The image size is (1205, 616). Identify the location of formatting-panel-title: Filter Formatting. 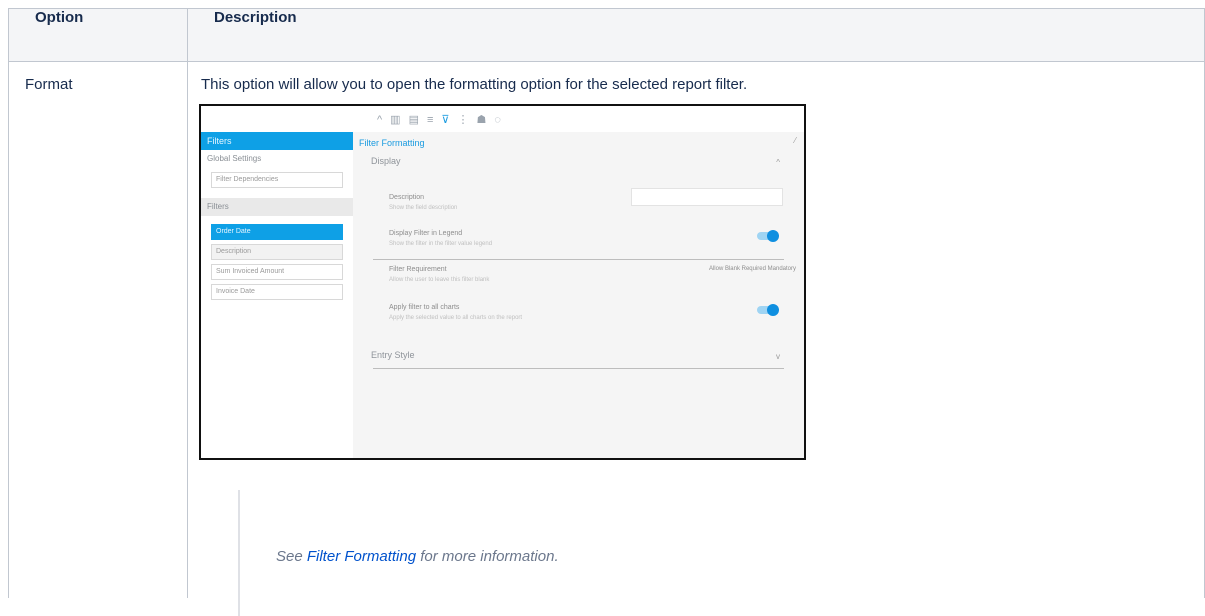
(392, 143).